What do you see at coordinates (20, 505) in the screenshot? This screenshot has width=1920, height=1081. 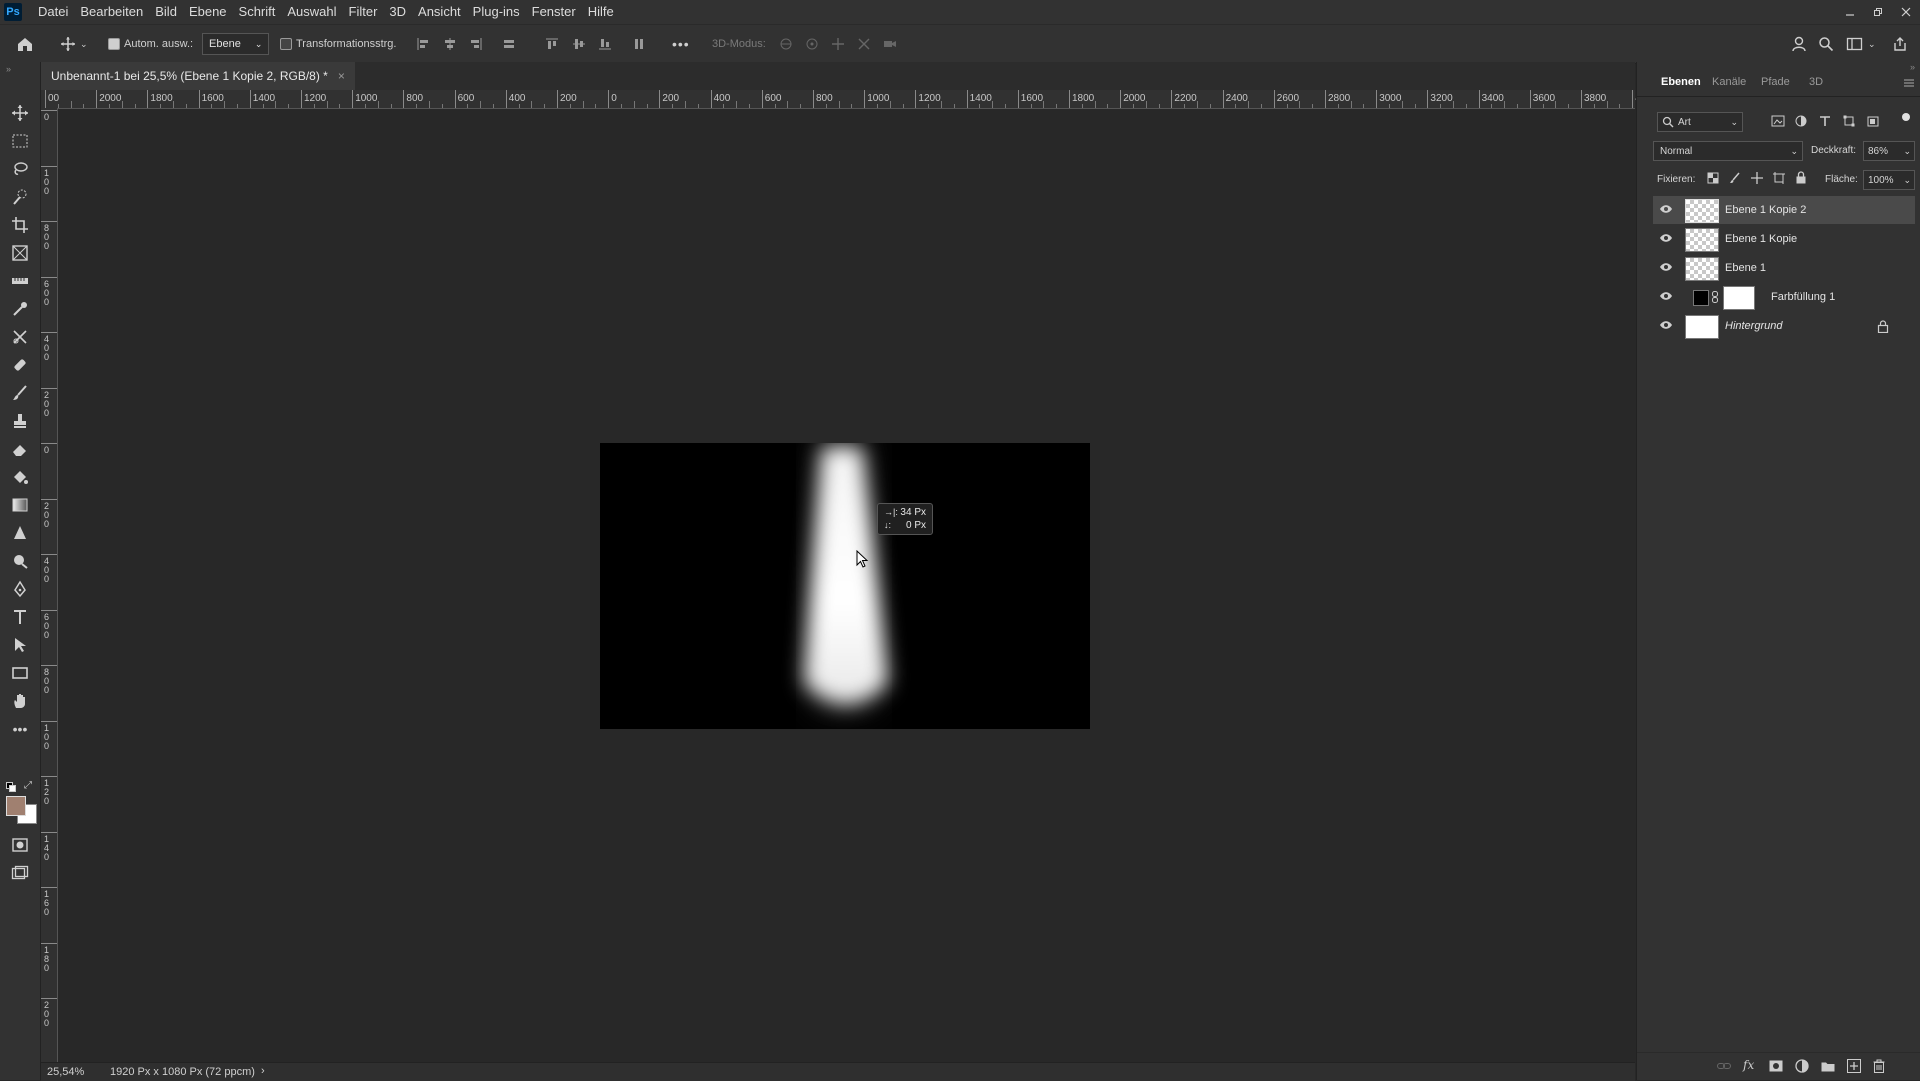 I see `gradient-tool-icon` at bounding box center [20, 505].